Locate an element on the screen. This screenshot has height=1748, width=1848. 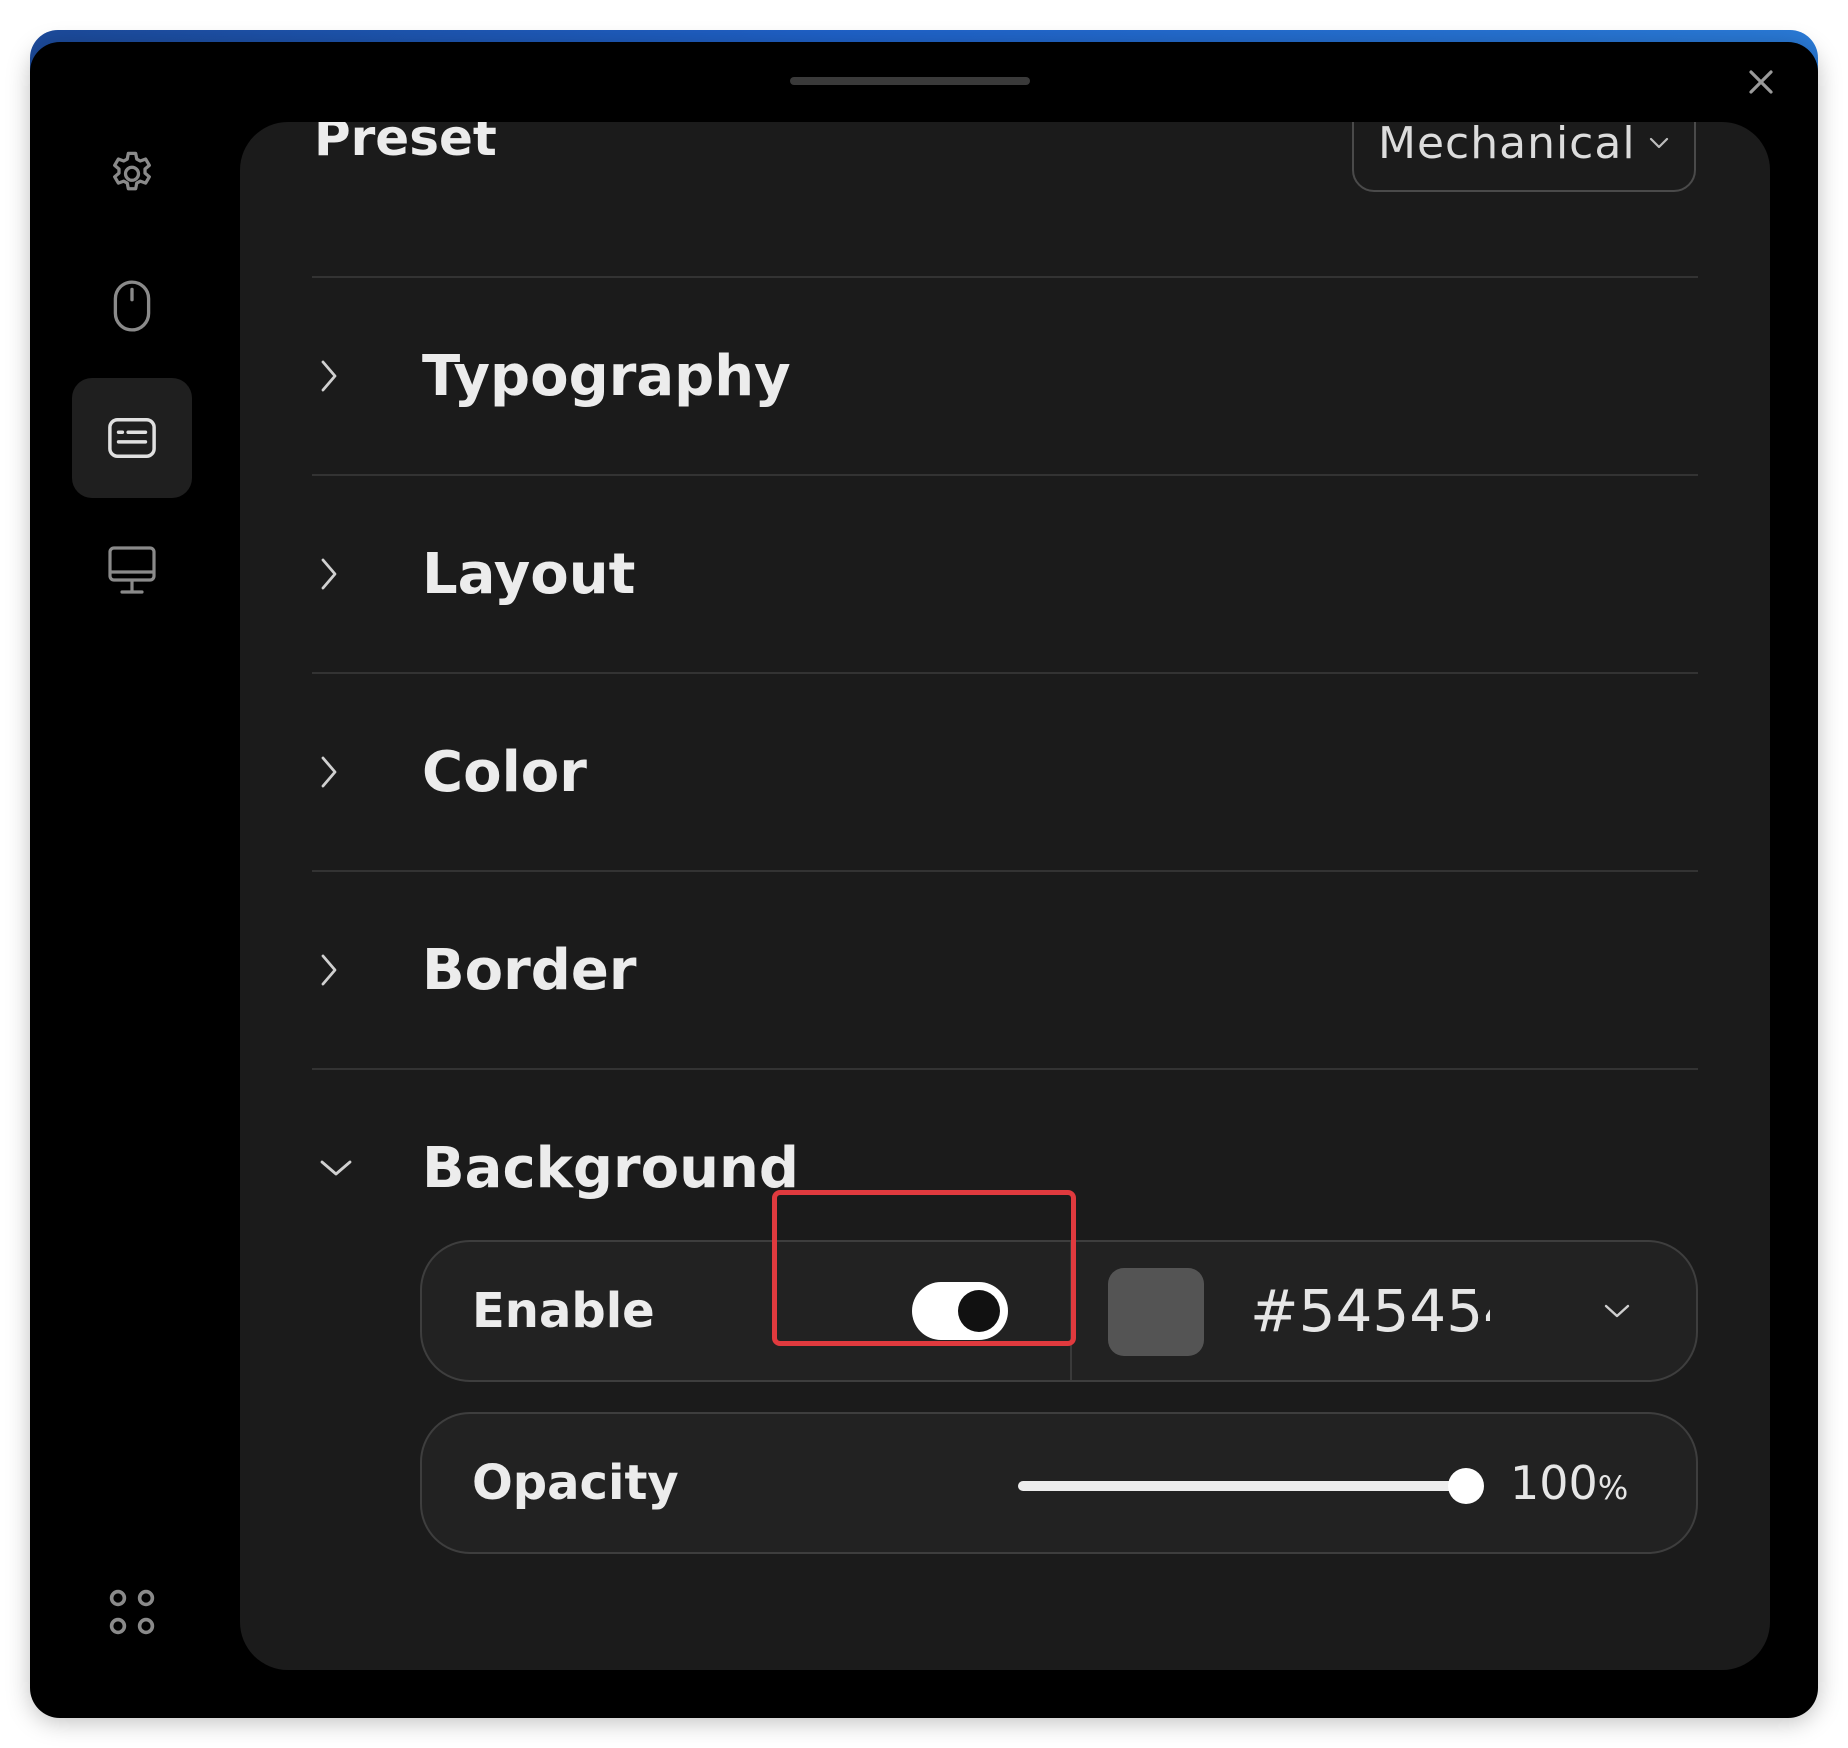
opacity-value: 100% is located at coordinates (1569, 1483).